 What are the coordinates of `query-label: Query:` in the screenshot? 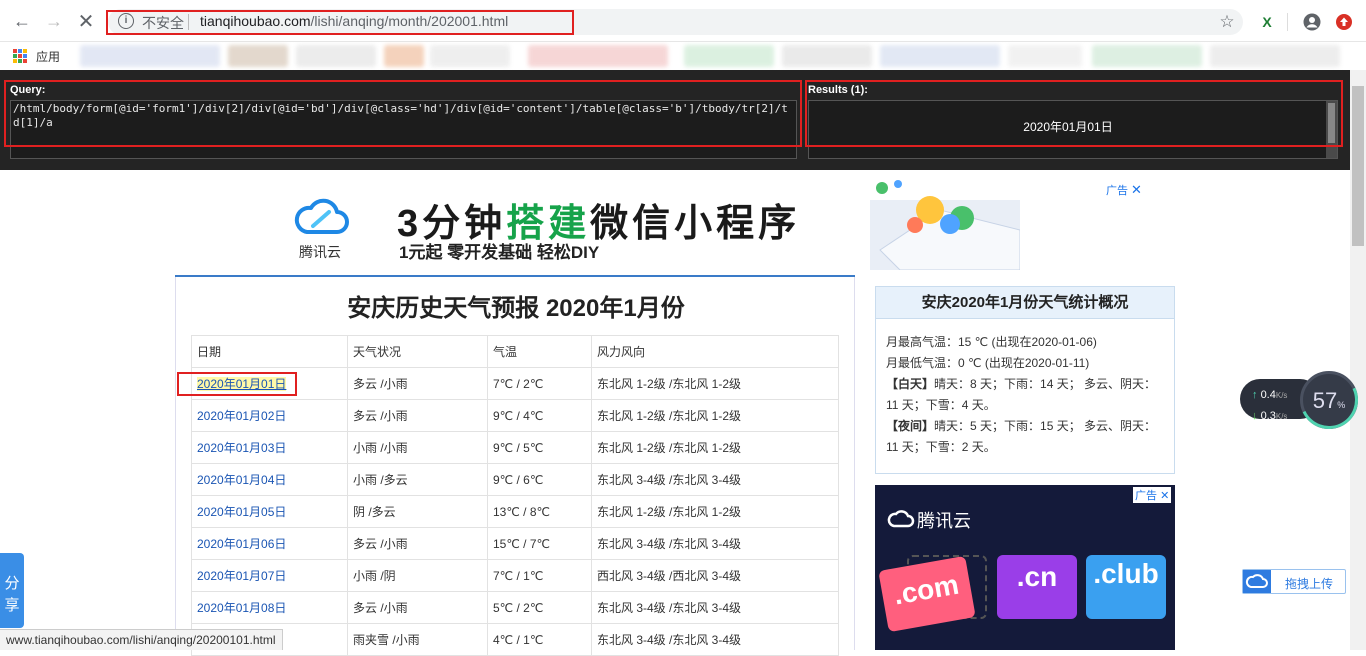 It's located at (28, 90).